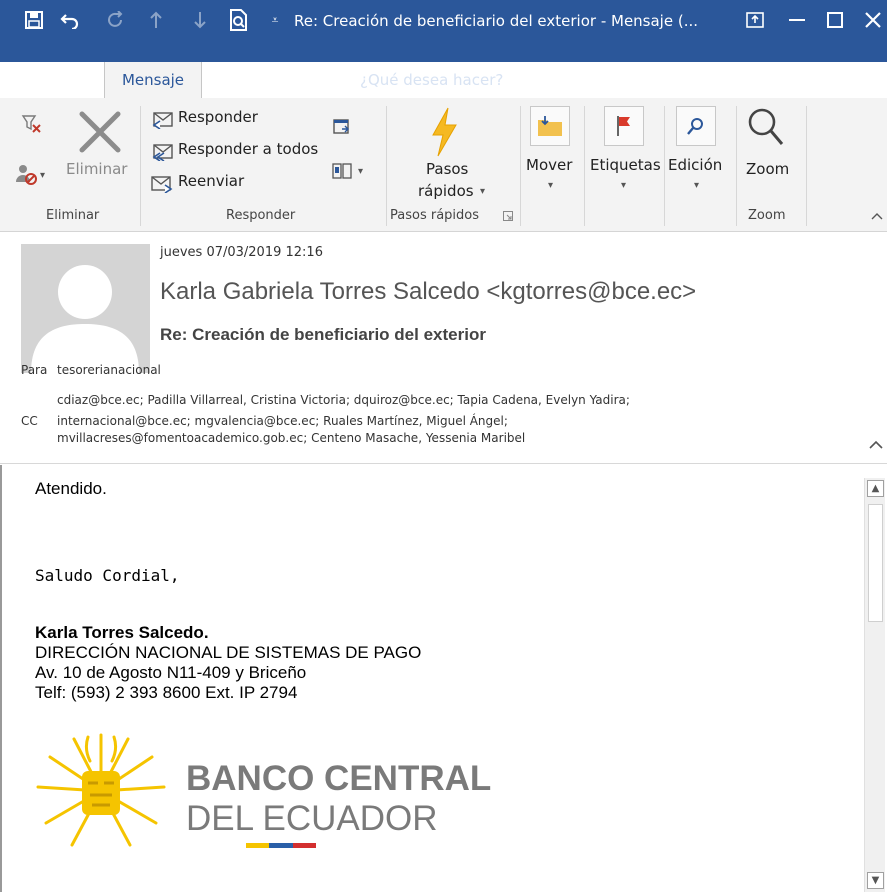 The width and height of the screenshot is (887, 892). What do you see at coordinates (116, 20) in the screenshot?
I see `redo-icon` at bounding box center [116, 20].